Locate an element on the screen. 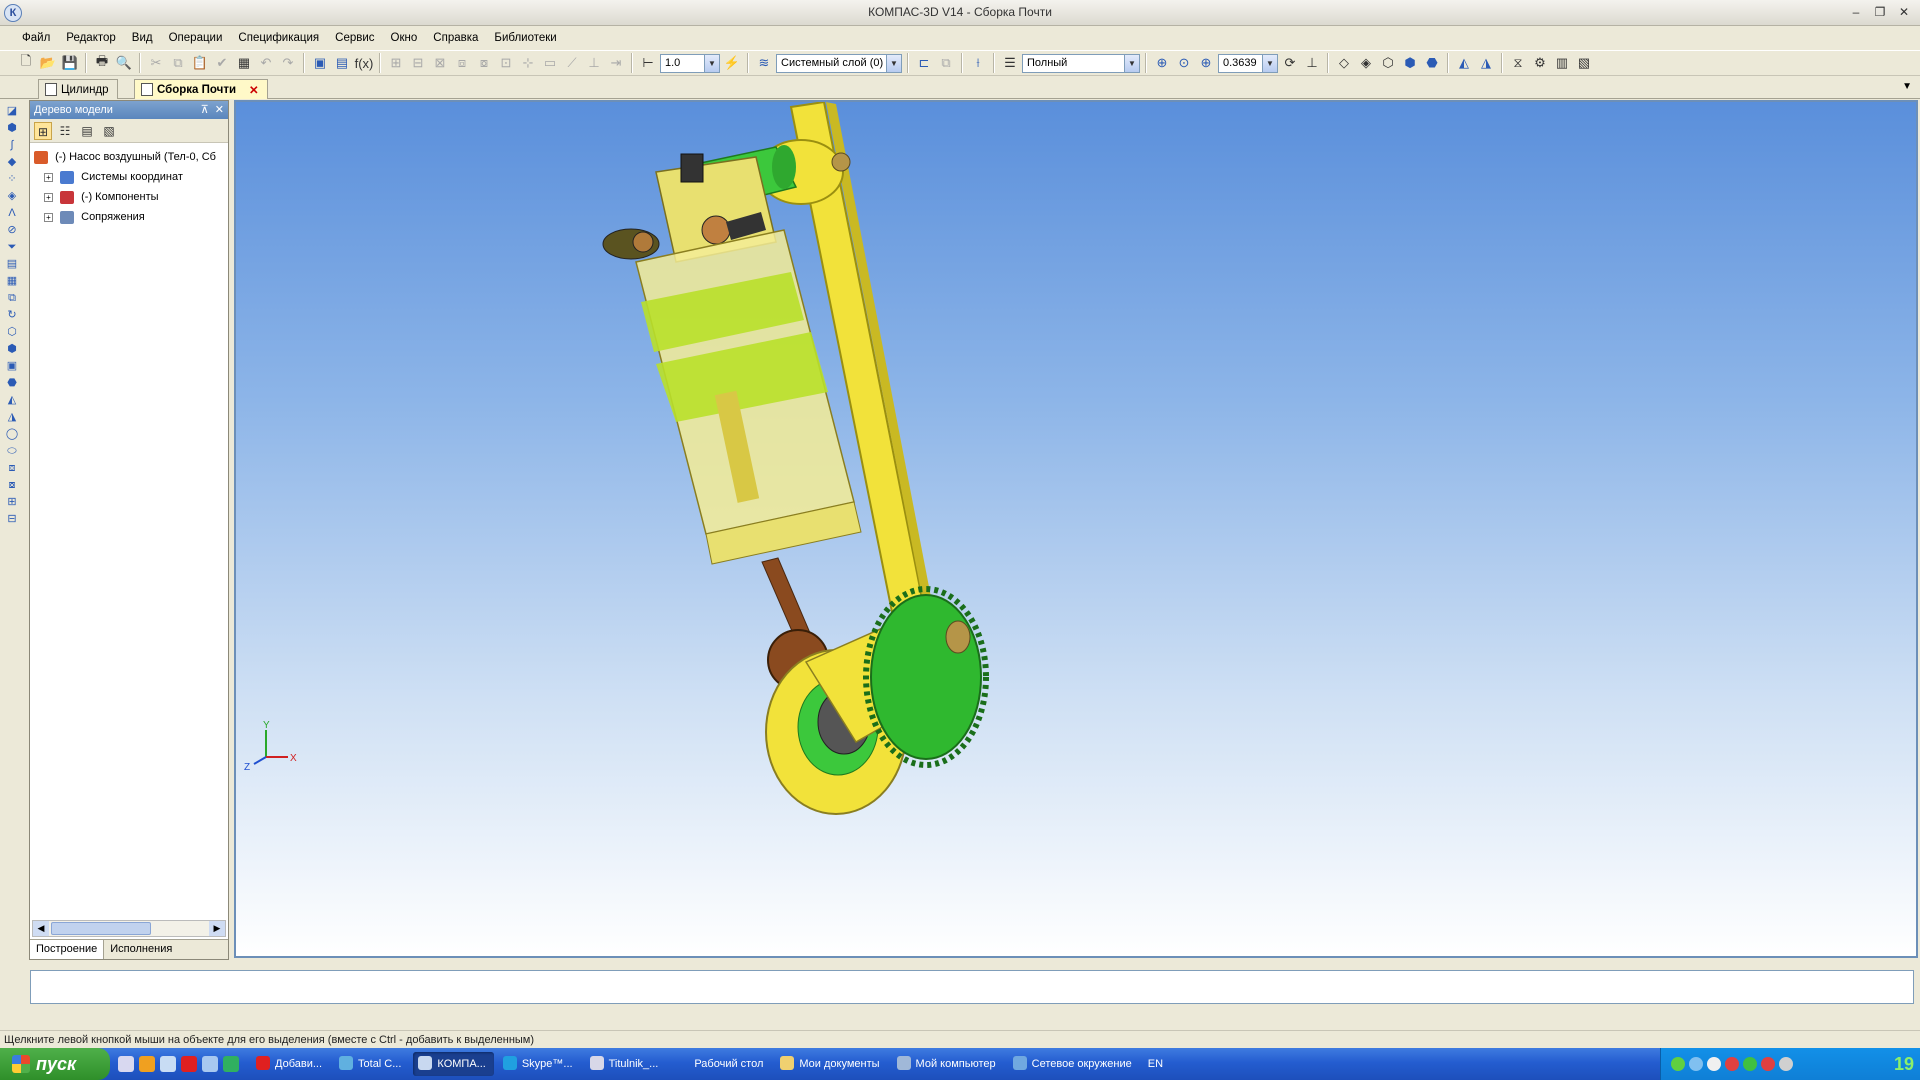 The height and width of the screenshot is (1080, 1920). tool-k-icon: ⊞ is located at coordinates (12, 502).